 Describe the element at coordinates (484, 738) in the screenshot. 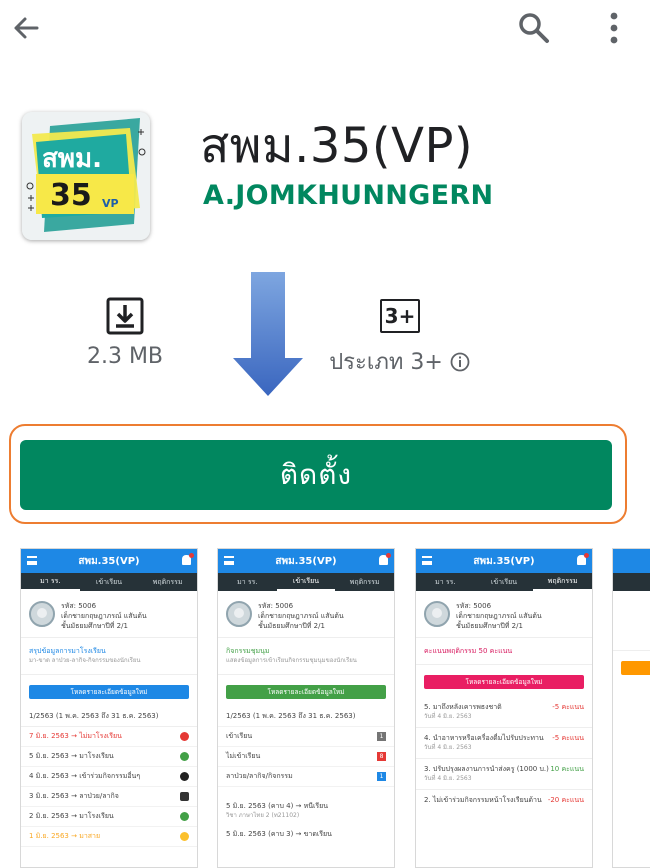

I see `list-item: 4. นำอาหารหรือเครื่องดื่มไปรับประทาน` at that location.